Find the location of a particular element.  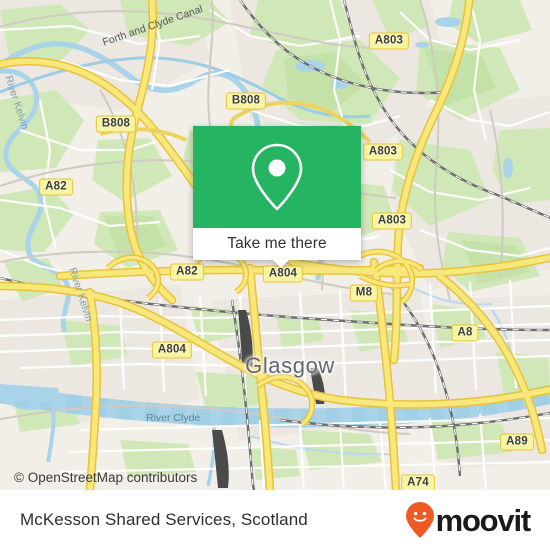

map-pin-icon is located at coordinates (277, 177).